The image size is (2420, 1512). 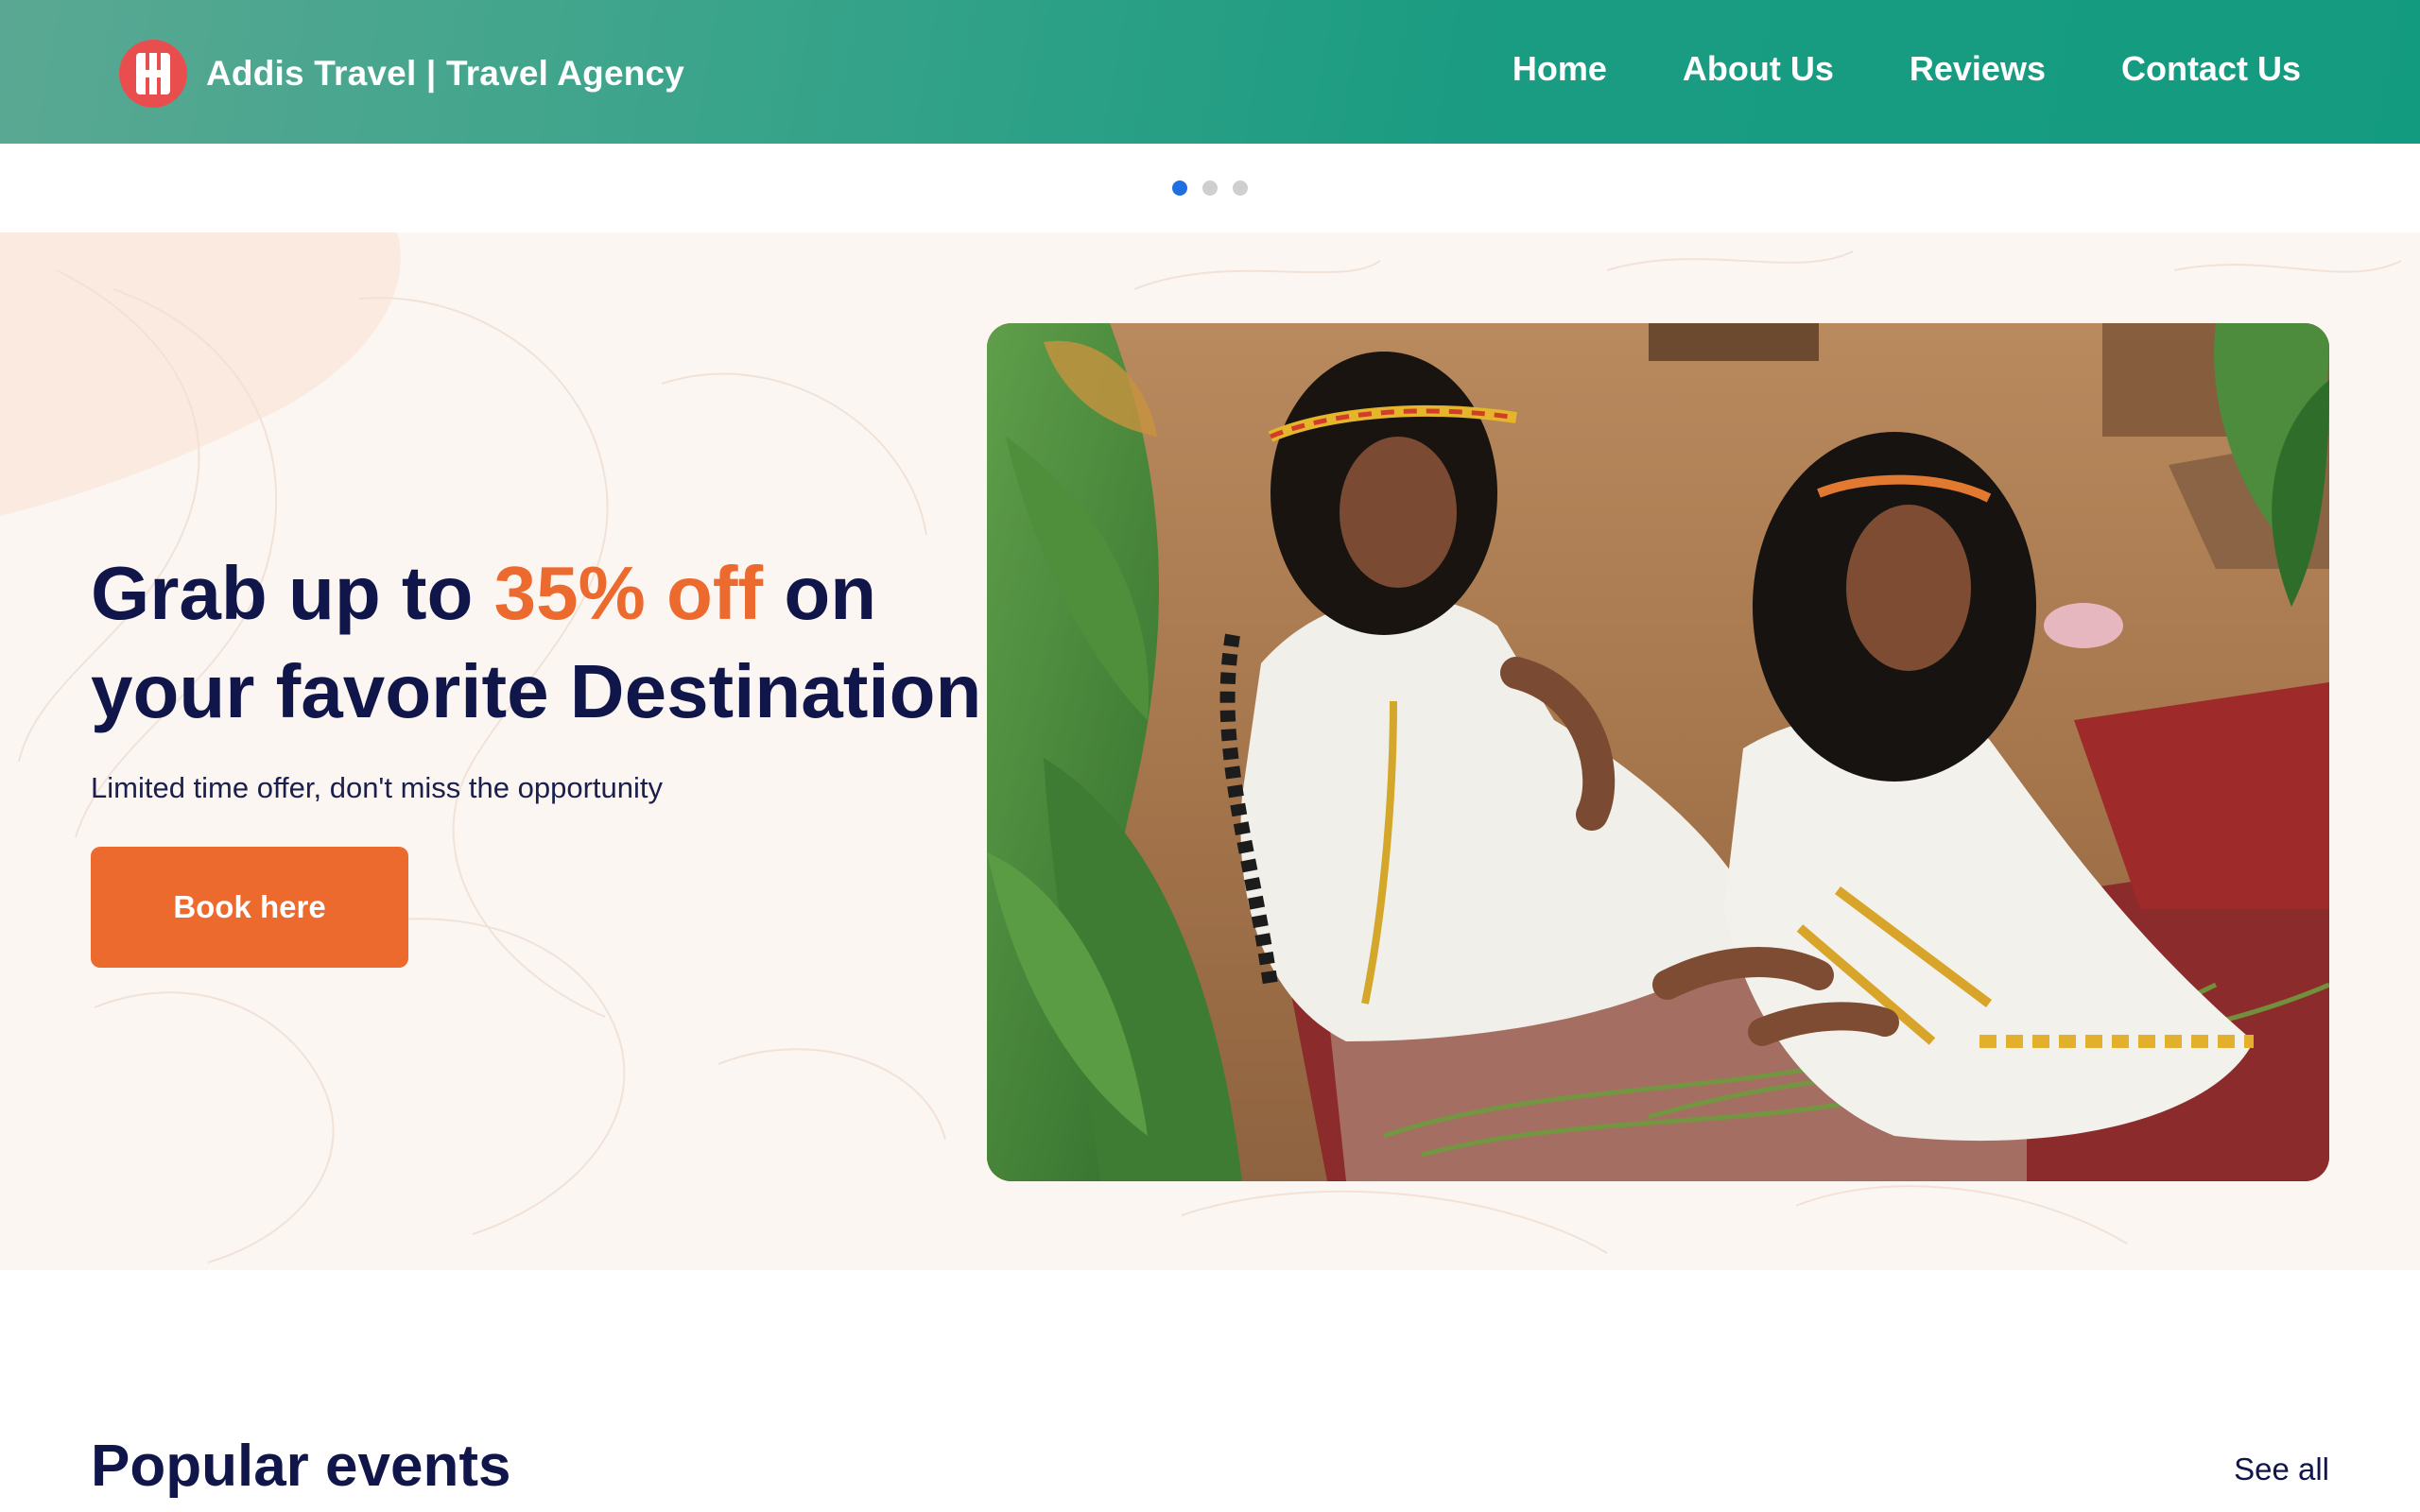 I want to click on popular-events-heading: Popular events, so click(x=301, y=1466).